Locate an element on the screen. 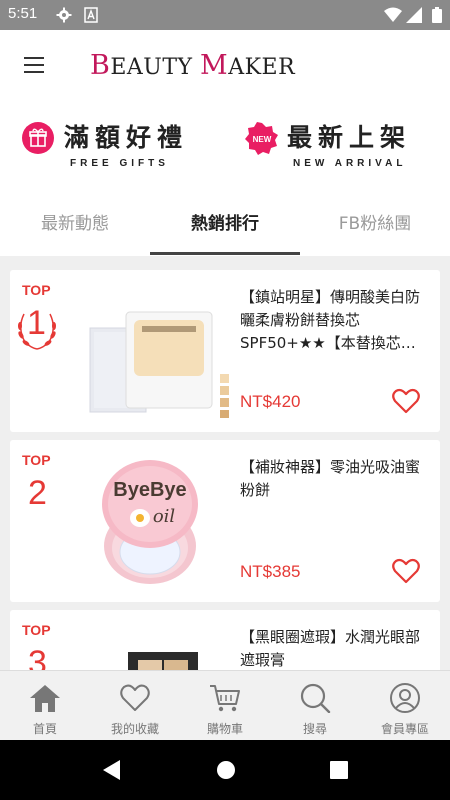 The height and width of the screenshot is (800, 450). product-price: NT$385 is located at coordinates (270, 571).